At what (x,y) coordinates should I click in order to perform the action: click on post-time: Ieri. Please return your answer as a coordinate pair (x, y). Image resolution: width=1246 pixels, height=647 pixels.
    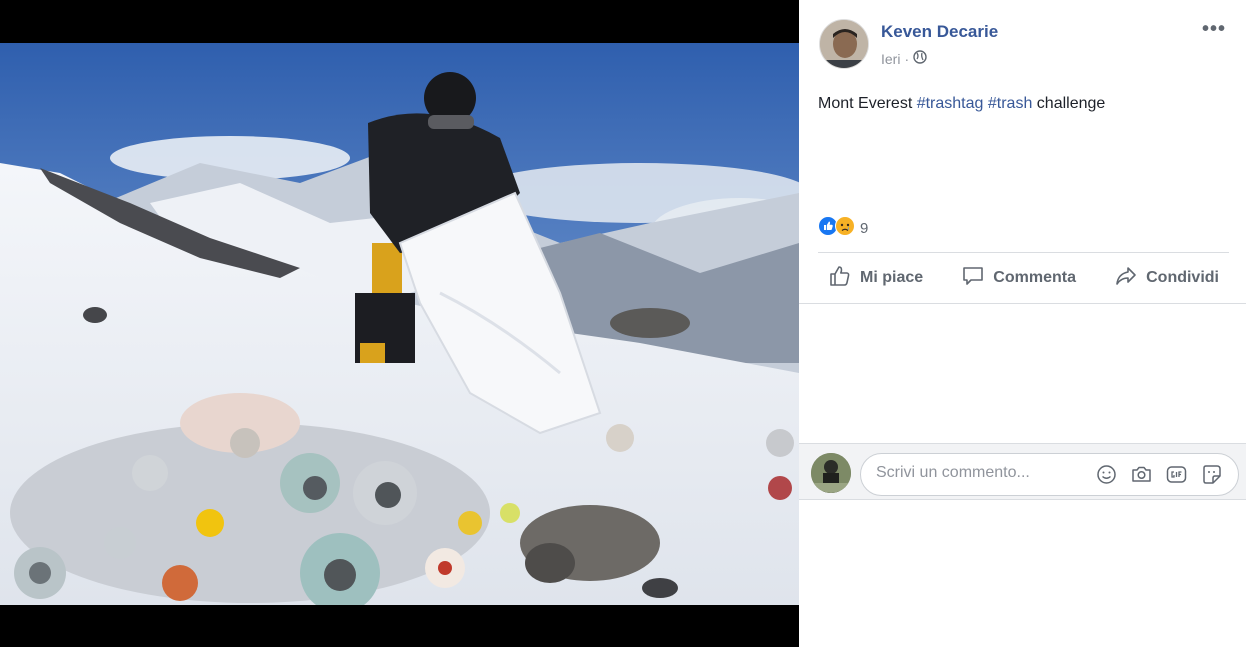
    Looking at the image, I should click on (890, 59).